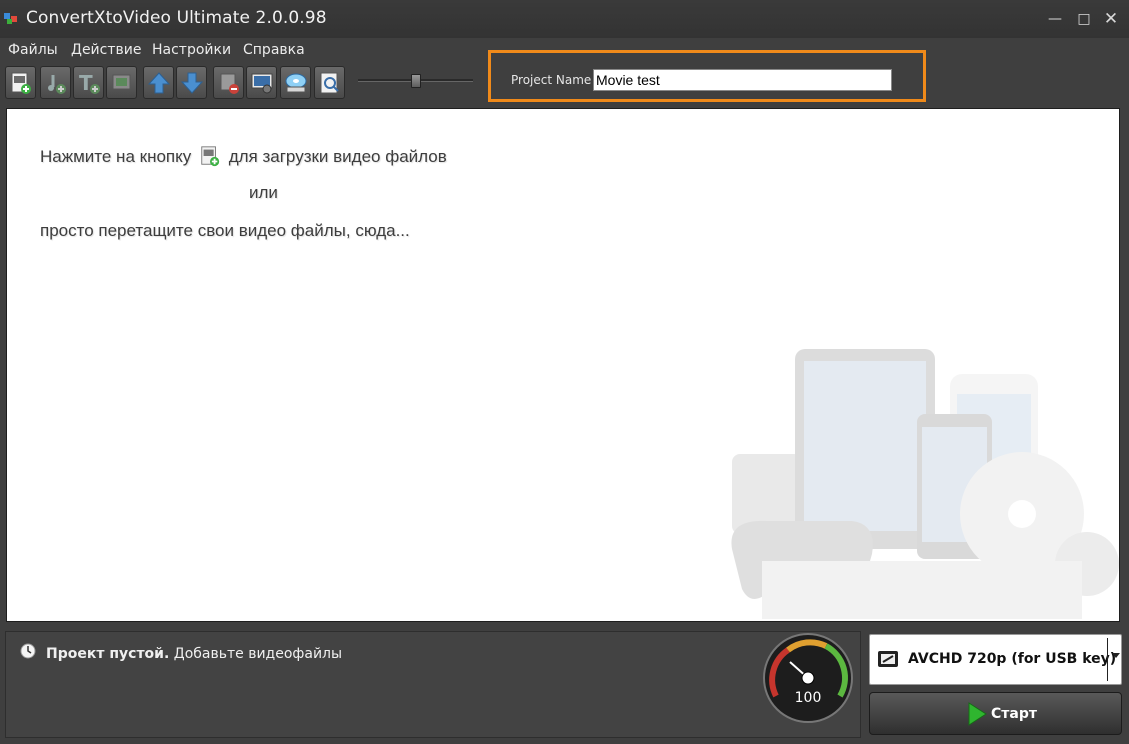 The height and width of the screenshot is (744, 1129). I want to click on add-chapter-button, so click(121, 82).